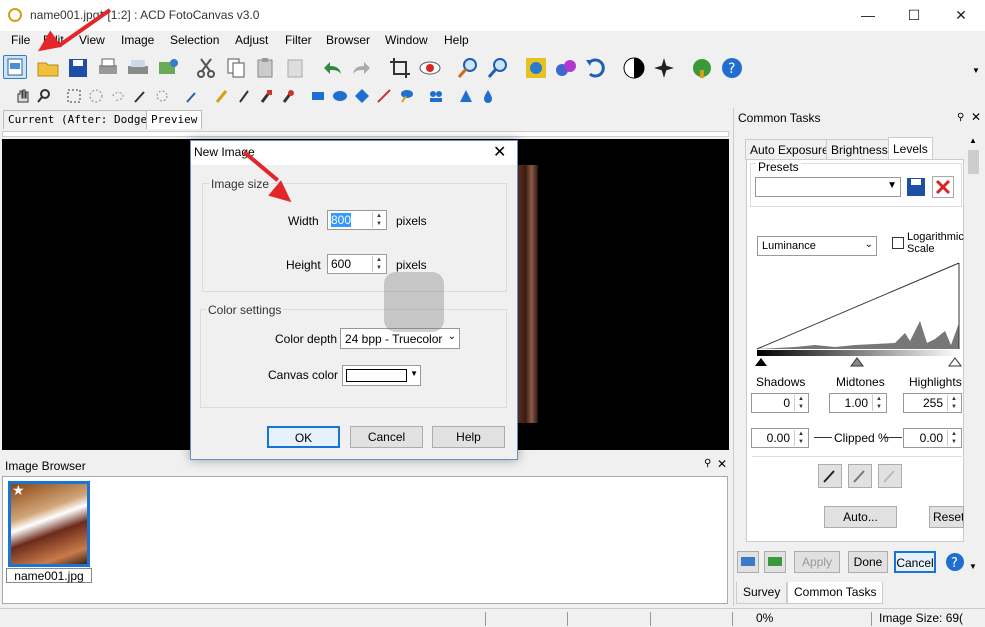 This screenshot has width=985, height=627. Describe the element at coordinates (499, 152) in the screenshot. I see `dialog-close-button: ✕` at that location.